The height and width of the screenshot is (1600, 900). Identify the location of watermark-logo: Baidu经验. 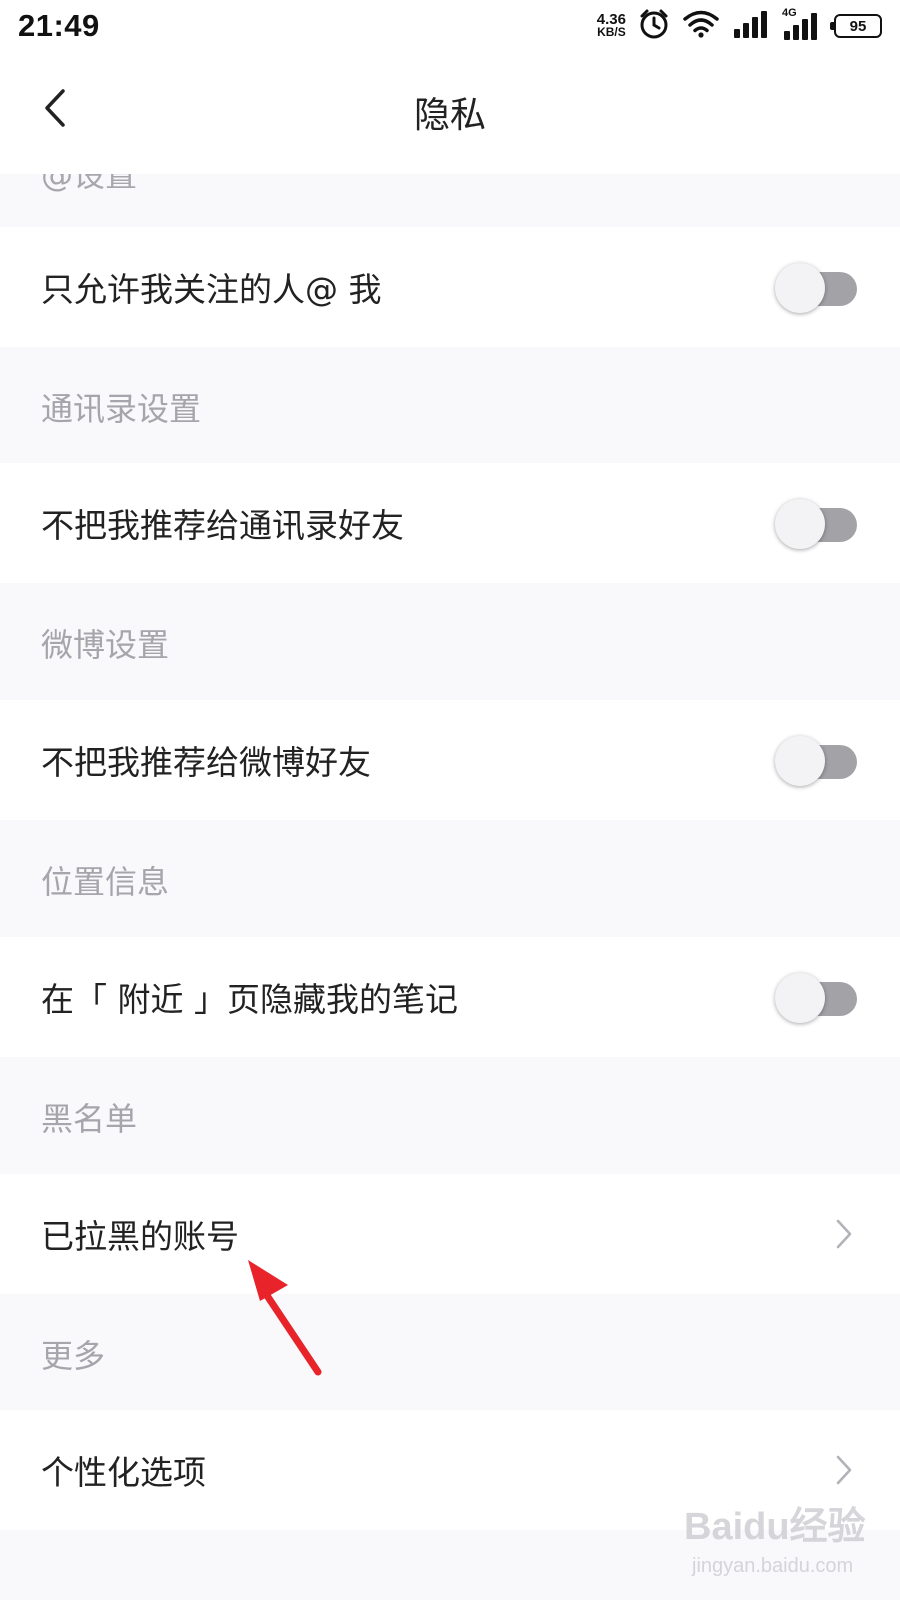
(775, 1527).